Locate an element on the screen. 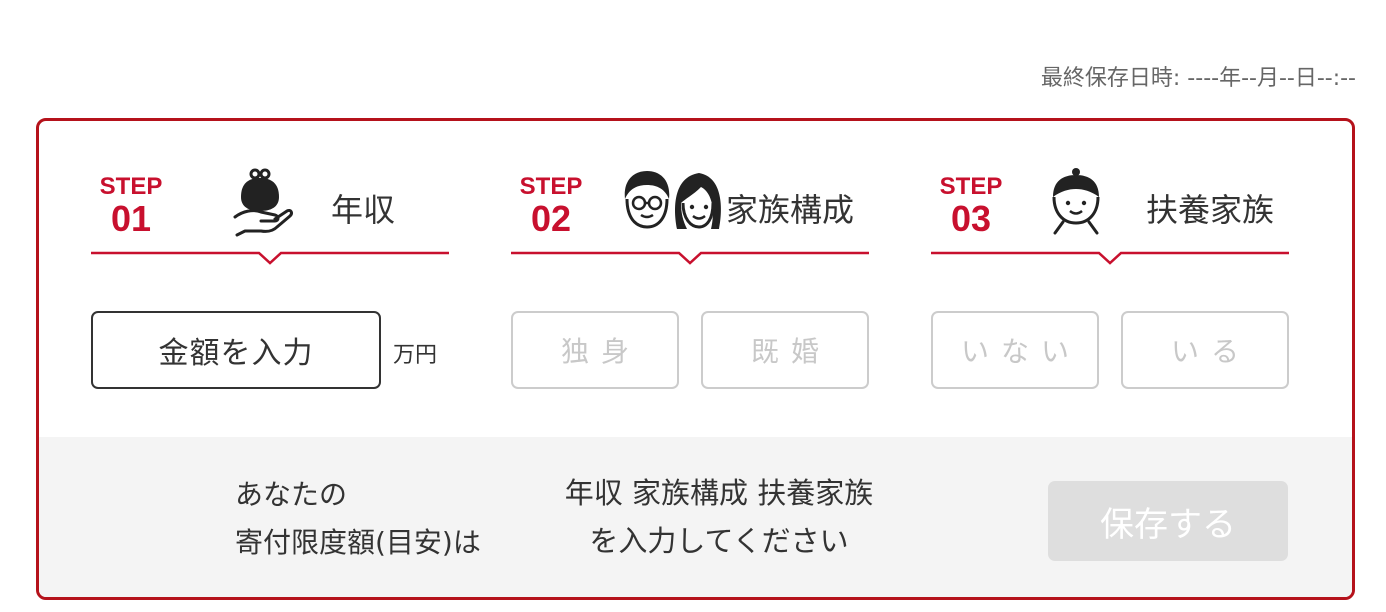 This screenshot has width=1386, height=612. no-dependents-option-button: いない is located at coordinates (1015, 350).